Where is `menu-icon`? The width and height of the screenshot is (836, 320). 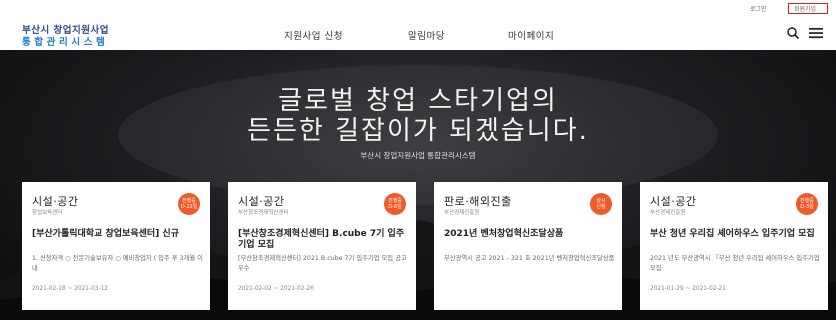 menu-icon is located at coordinates (816, 33).